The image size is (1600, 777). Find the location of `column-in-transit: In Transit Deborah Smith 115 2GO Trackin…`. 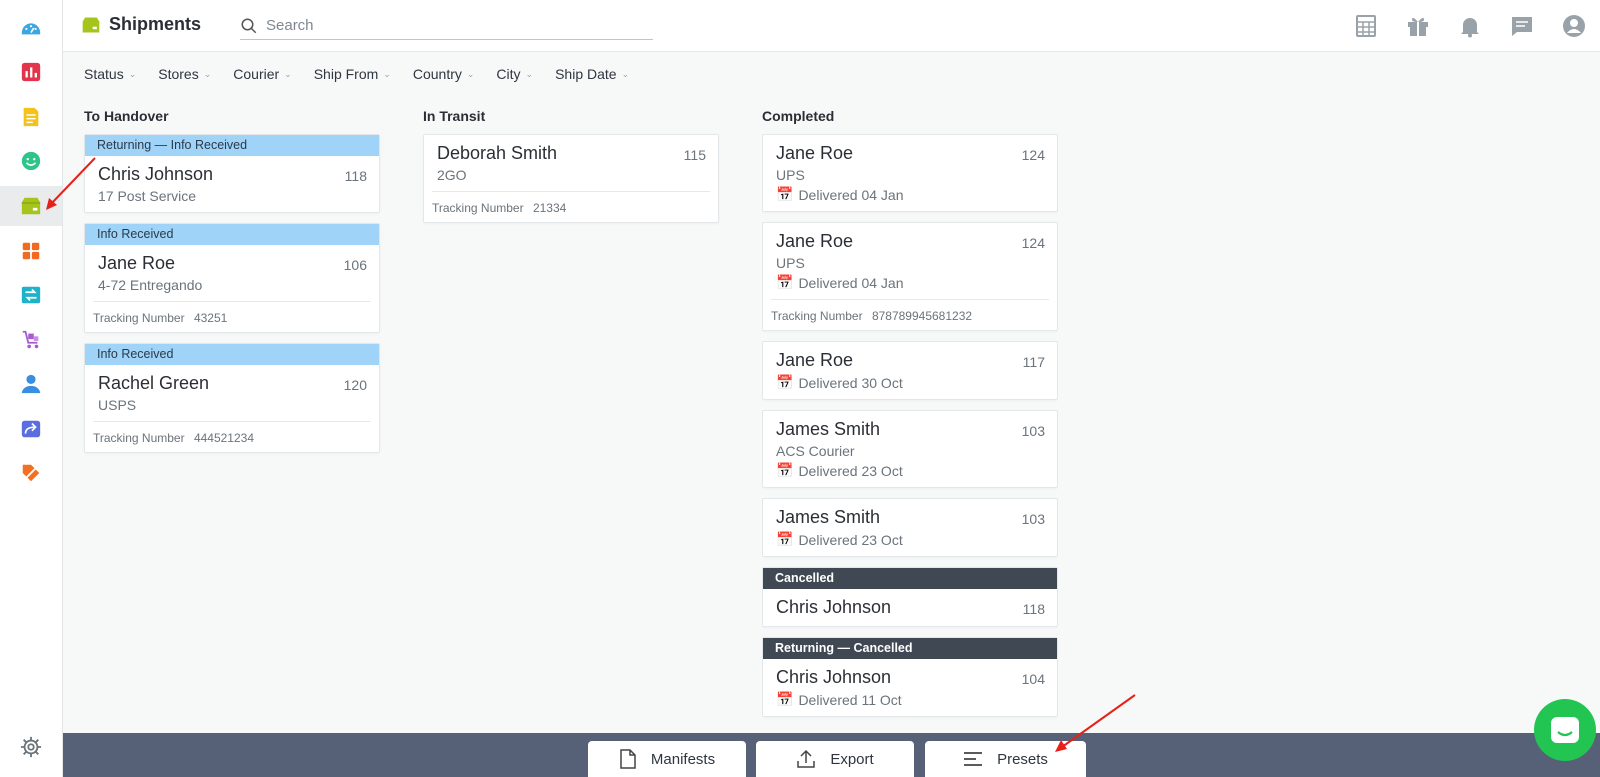

column-in-transit: In Transit Deborah Smith 115 2GO Trackin… is located at coordinates (571, 170).